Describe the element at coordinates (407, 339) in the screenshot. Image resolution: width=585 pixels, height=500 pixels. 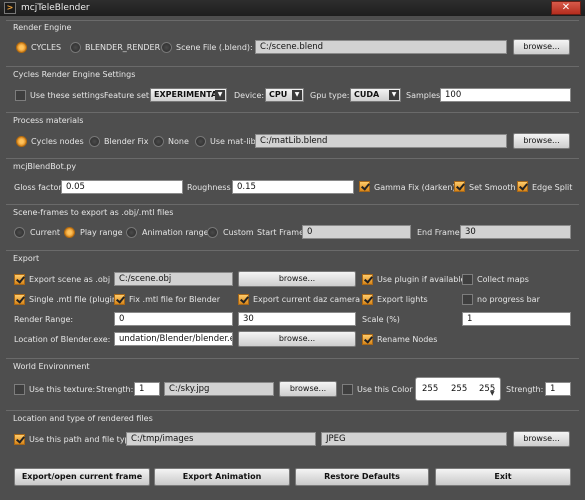
I see `rename-nodes-label: Rename Nodes` at that location.